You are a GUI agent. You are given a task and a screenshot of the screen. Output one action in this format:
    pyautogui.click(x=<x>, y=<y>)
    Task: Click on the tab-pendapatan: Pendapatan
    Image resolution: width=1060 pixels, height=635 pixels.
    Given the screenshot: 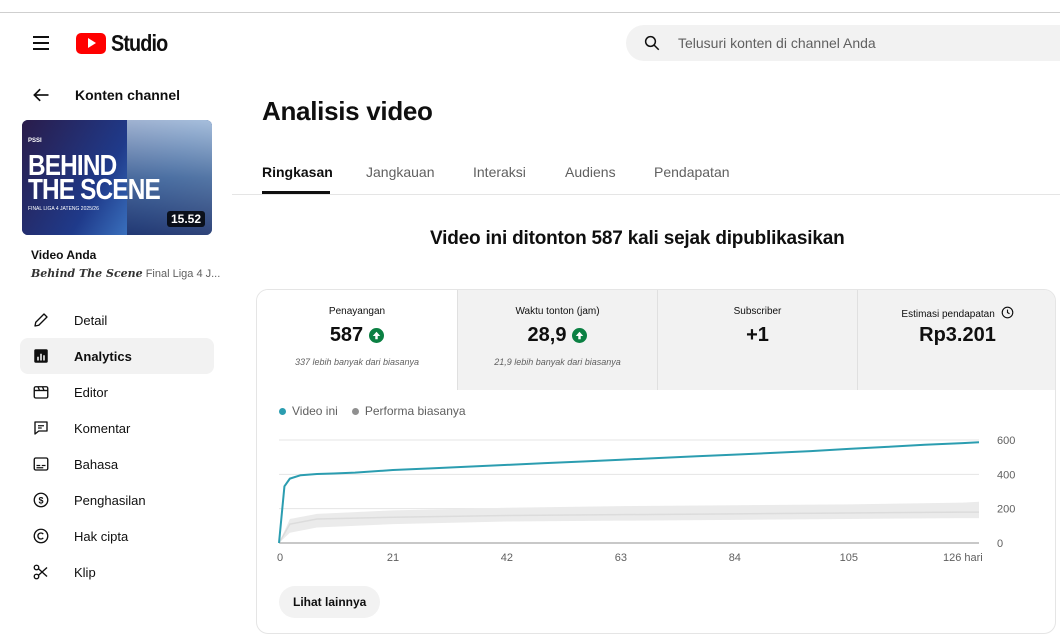 What is the action you would take?
    pyautogui.click(x=692, y=172)
    